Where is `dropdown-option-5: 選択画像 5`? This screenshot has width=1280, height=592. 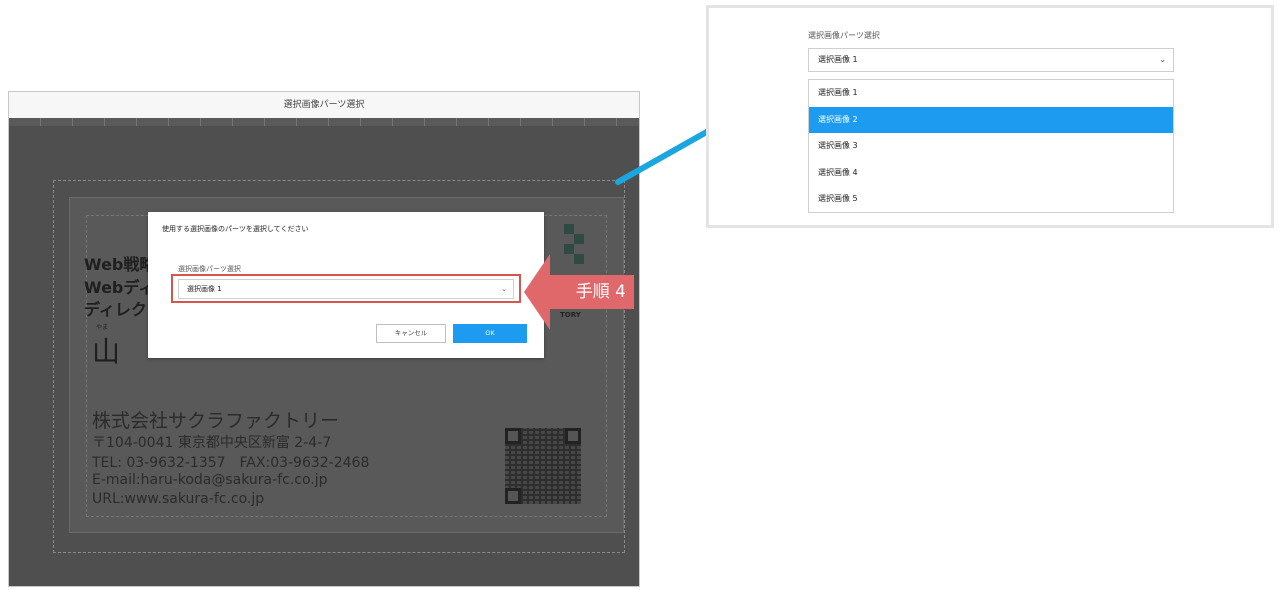
dropdown-option-5: 選択画像 5 is located at coordinates (991, 199).